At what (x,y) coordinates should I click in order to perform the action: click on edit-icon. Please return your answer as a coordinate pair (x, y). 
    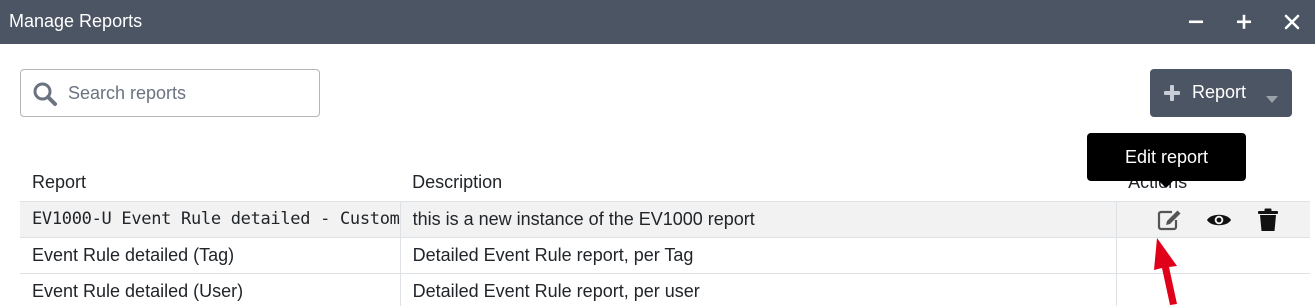
    Looking at the image, I should click on (1170, 222).